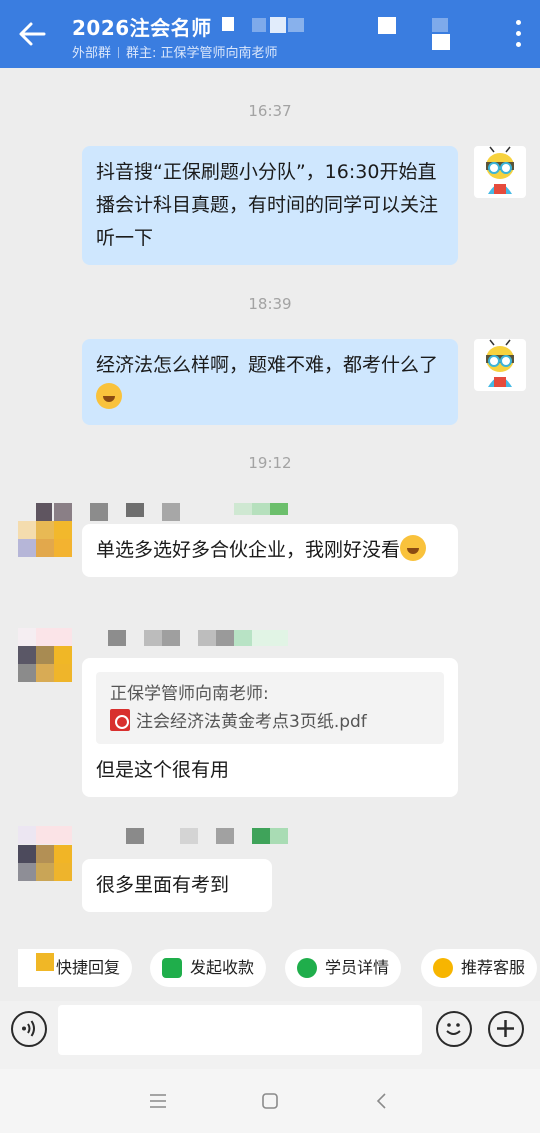  What do you see at coordinates (454, 1029) in the screenshot?
I see `emoji-picker-icon` at bounding box center [454, 1029].